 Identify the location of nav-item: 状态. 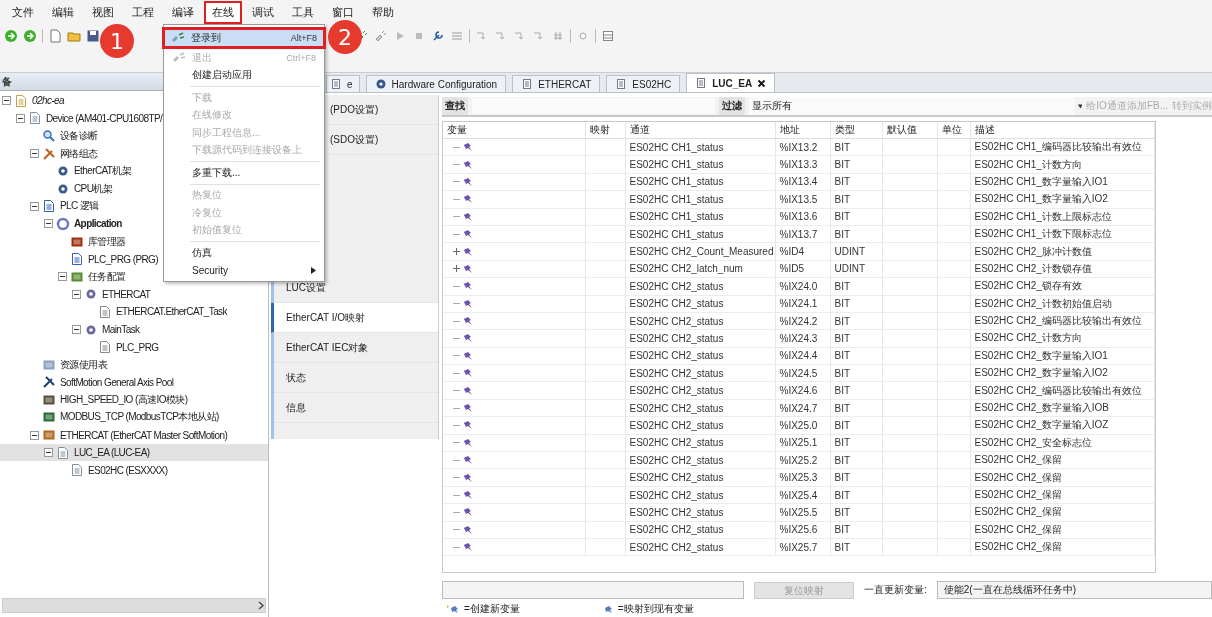
(356, 378).